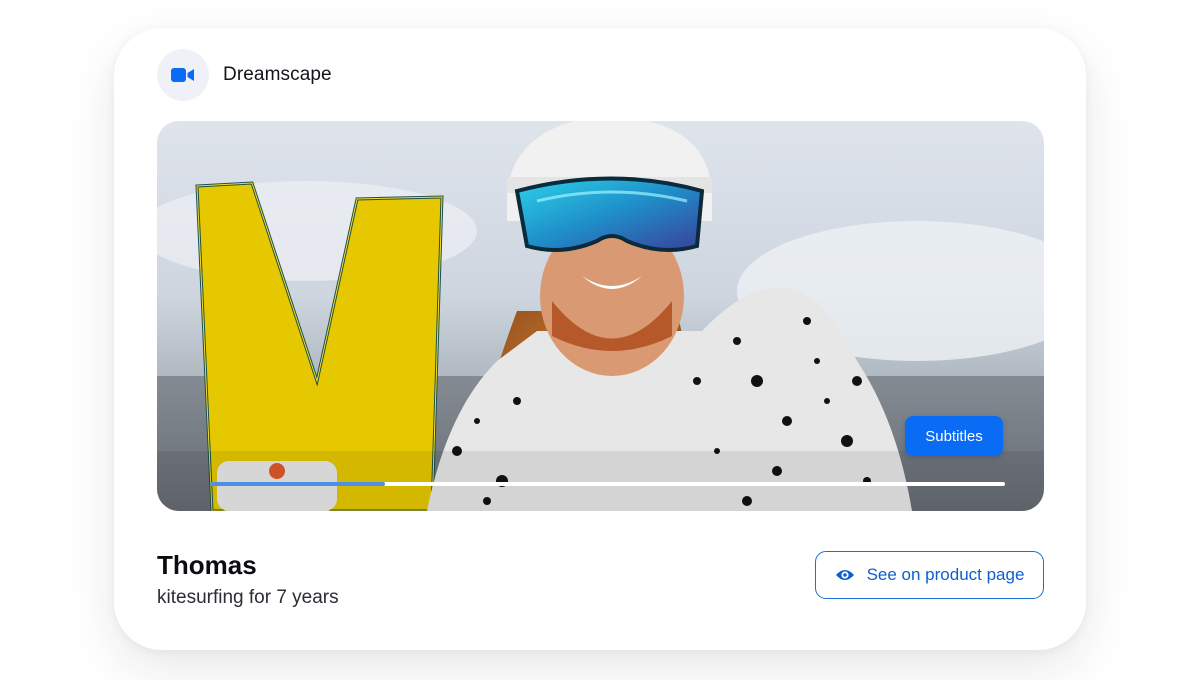 Image resolution: width=1200 pixels, height=680 pixels. I want to click on brand-name: Dreamscape, so click(277, 74).